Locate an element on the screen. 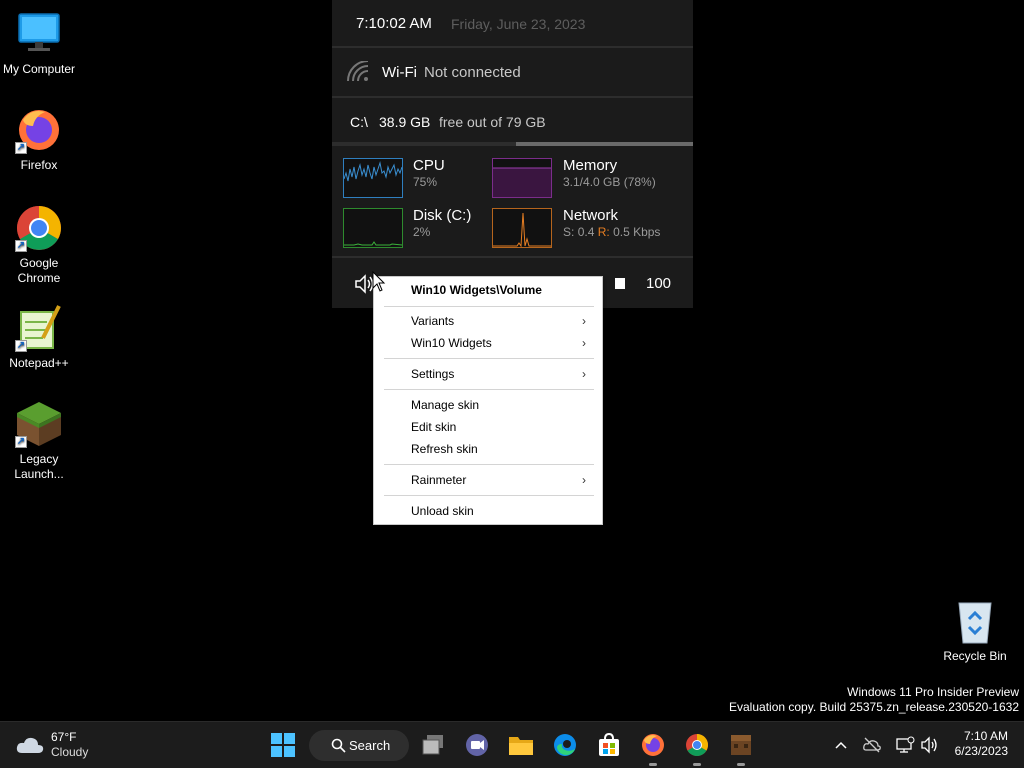  wifi-icon is located at coordinates (358, 71).